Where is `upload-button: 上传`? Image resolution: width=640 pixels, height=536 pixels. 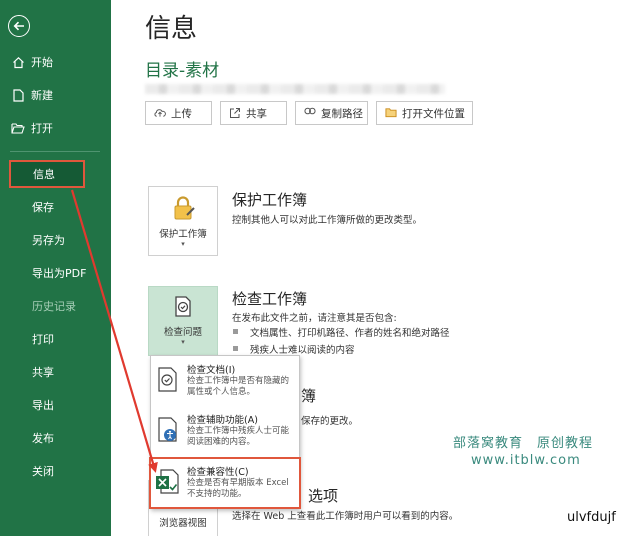 upload-button: 上传 is located at coordinates (178, 113).